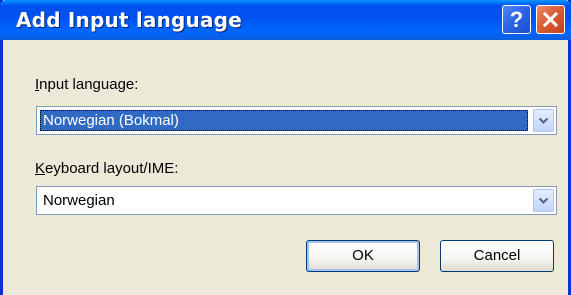 Image resolution: width=571 pixels, height=295 pixels. What do you see at coordinates (284, 120) in the screenshot?
I see `input-language-value: Norwegian (Bokmal)` at bounding box center [284, 120].